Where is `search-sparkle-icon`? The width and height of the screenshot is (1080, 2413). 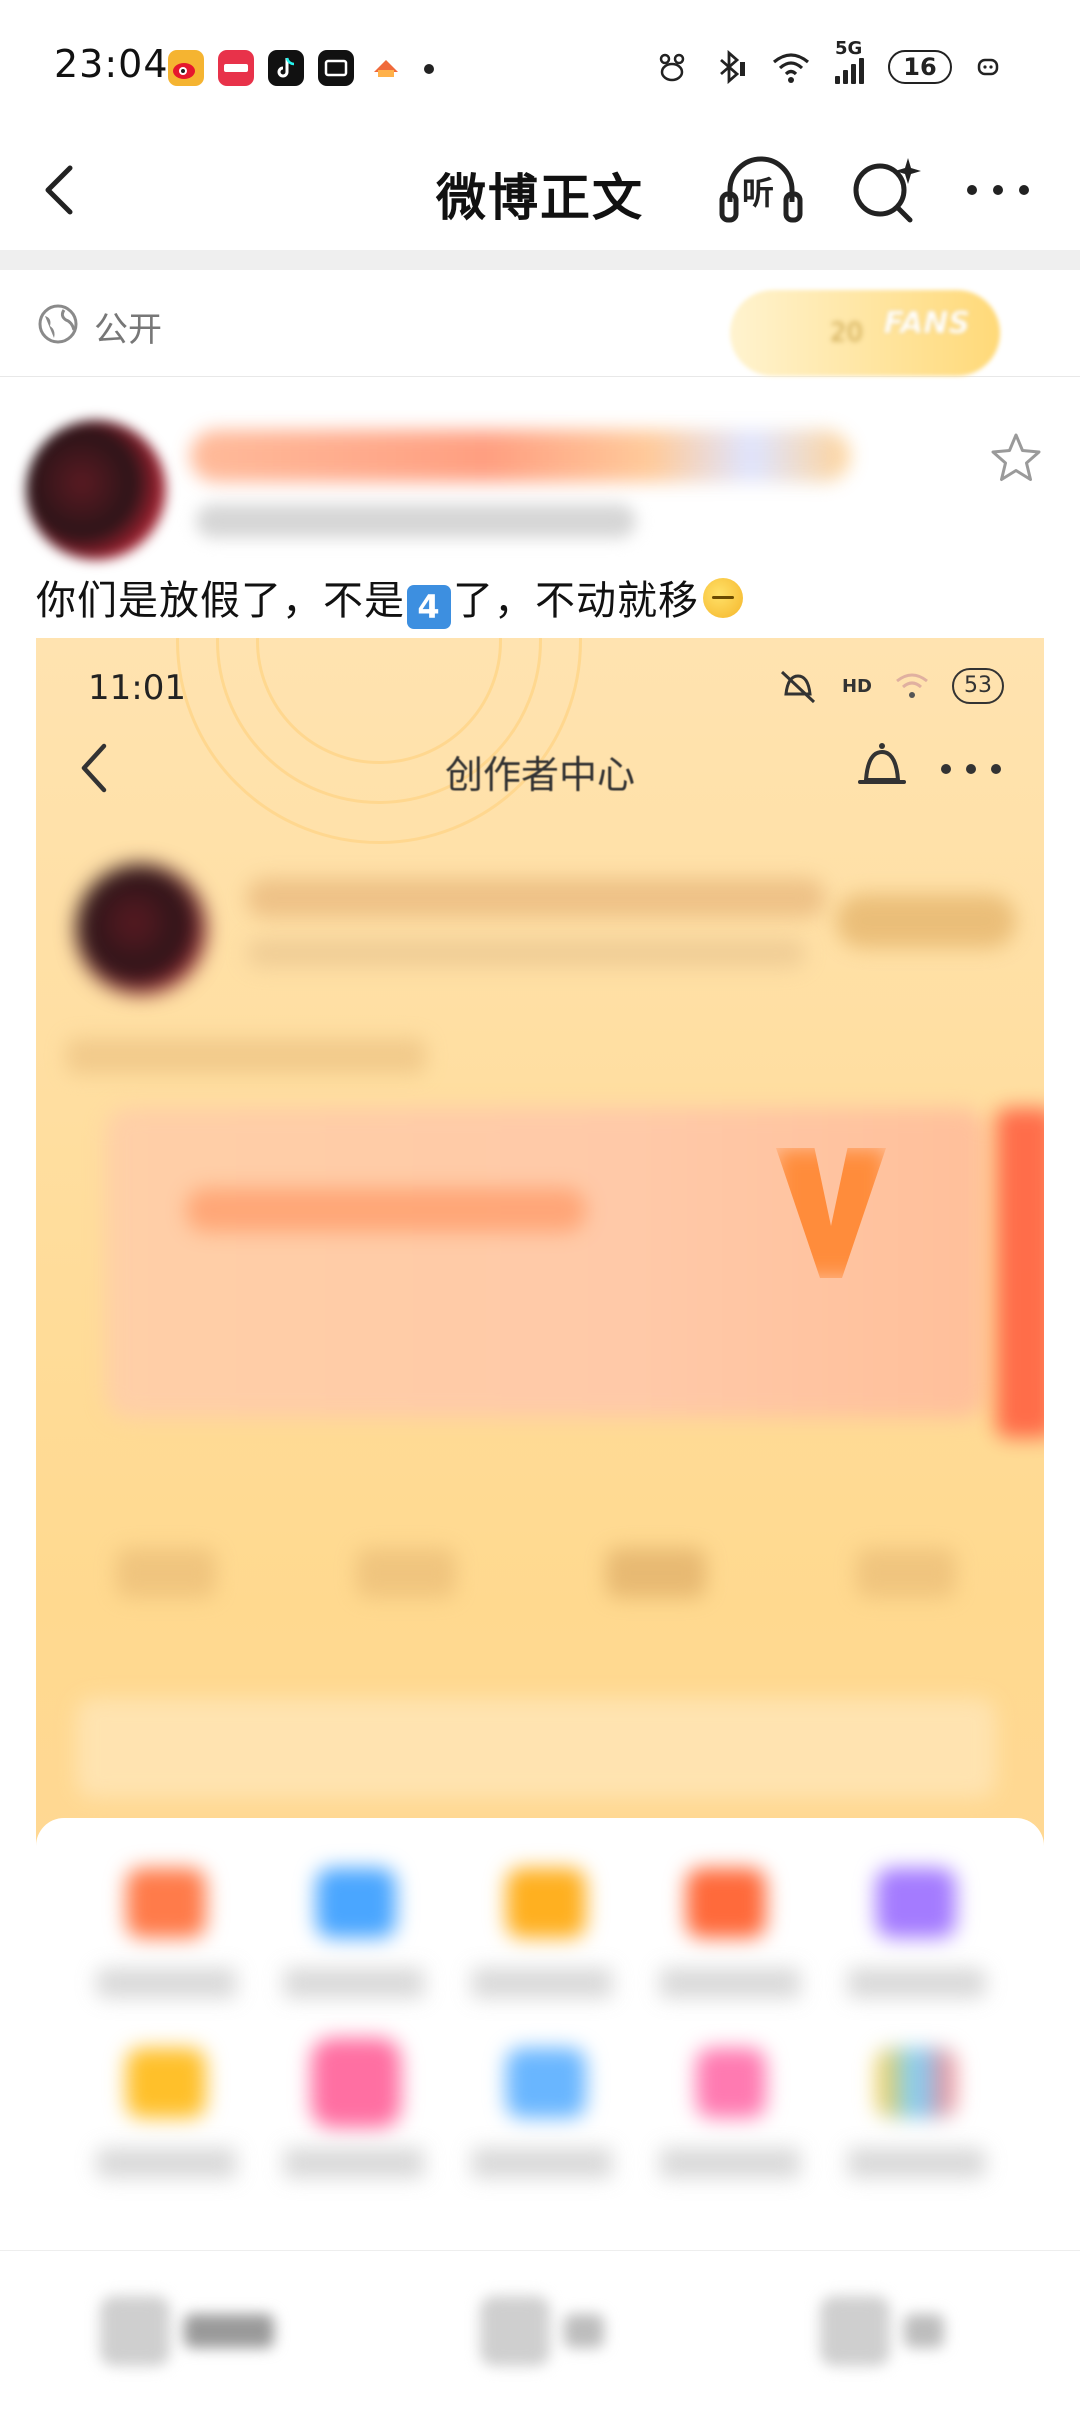
search-sparkle-icon is located at coordinates (887, 190).